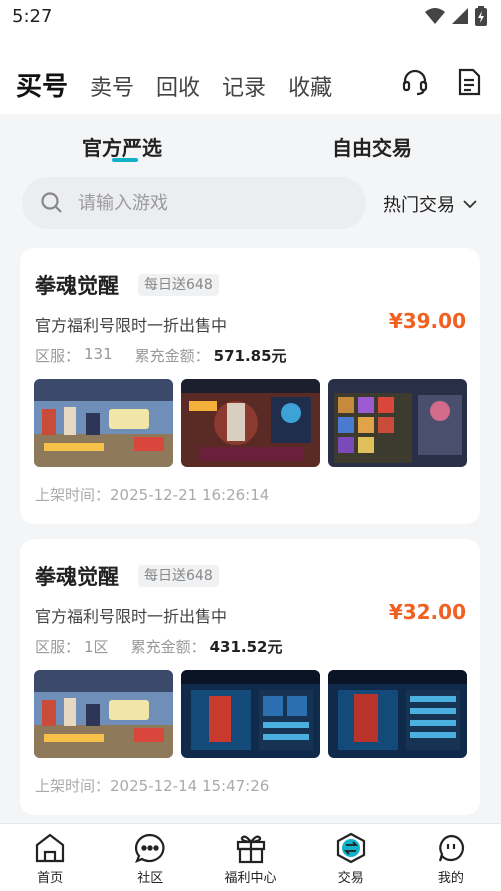  I want to click on tab-favorites: 收藏, so click(310, 86).